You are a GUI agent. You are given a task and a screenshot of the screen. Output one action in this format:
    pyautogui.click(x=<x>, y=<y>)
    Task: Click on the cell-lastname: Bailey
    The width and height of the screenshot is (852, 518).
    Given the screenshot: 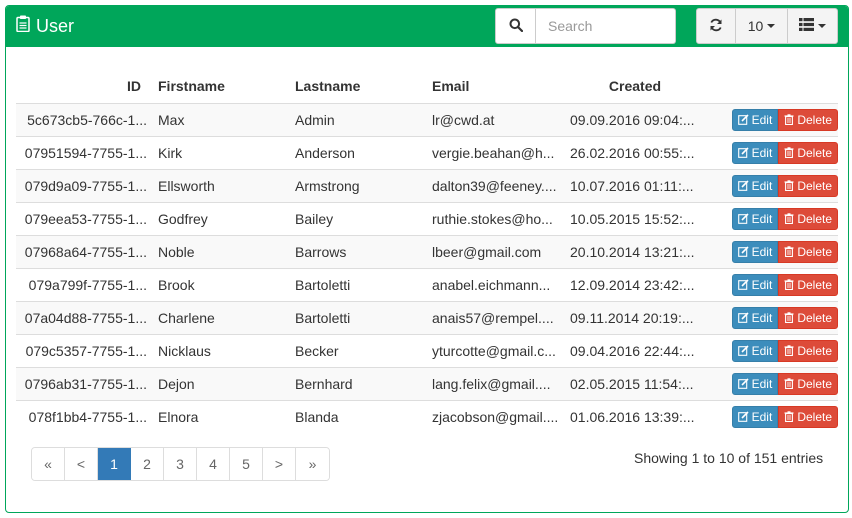 What is the action you would take?
    pyautogui.click(x=358, y=218)
    